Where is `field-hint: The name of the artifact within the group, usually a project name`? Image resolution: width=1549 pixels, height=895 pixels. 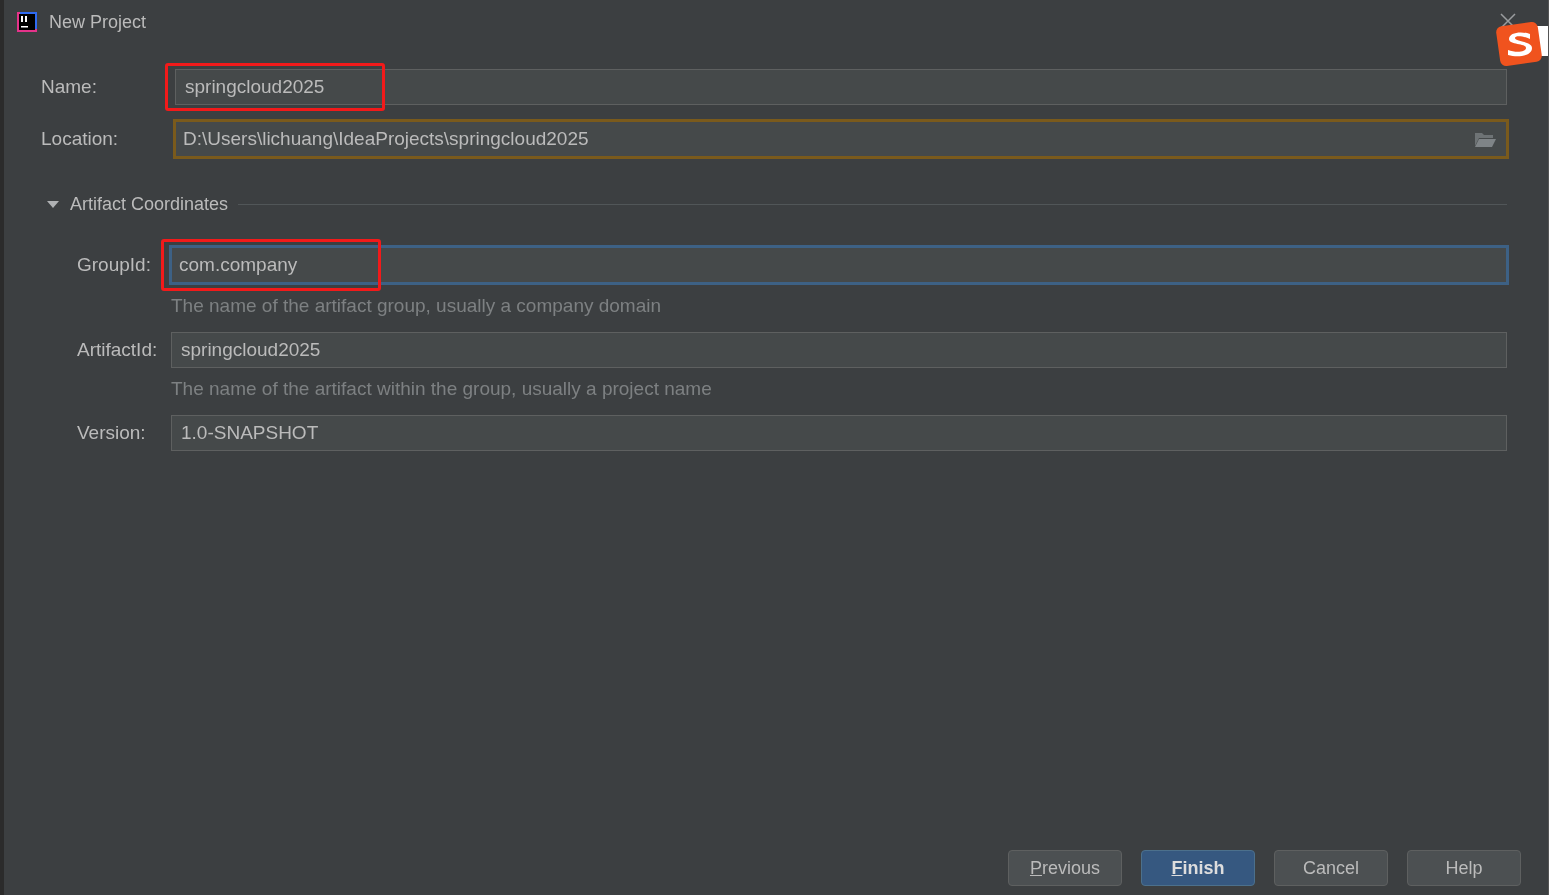
field-hint: The name of the artifact within the group, usually a project name is located at coordinates (442, 389).